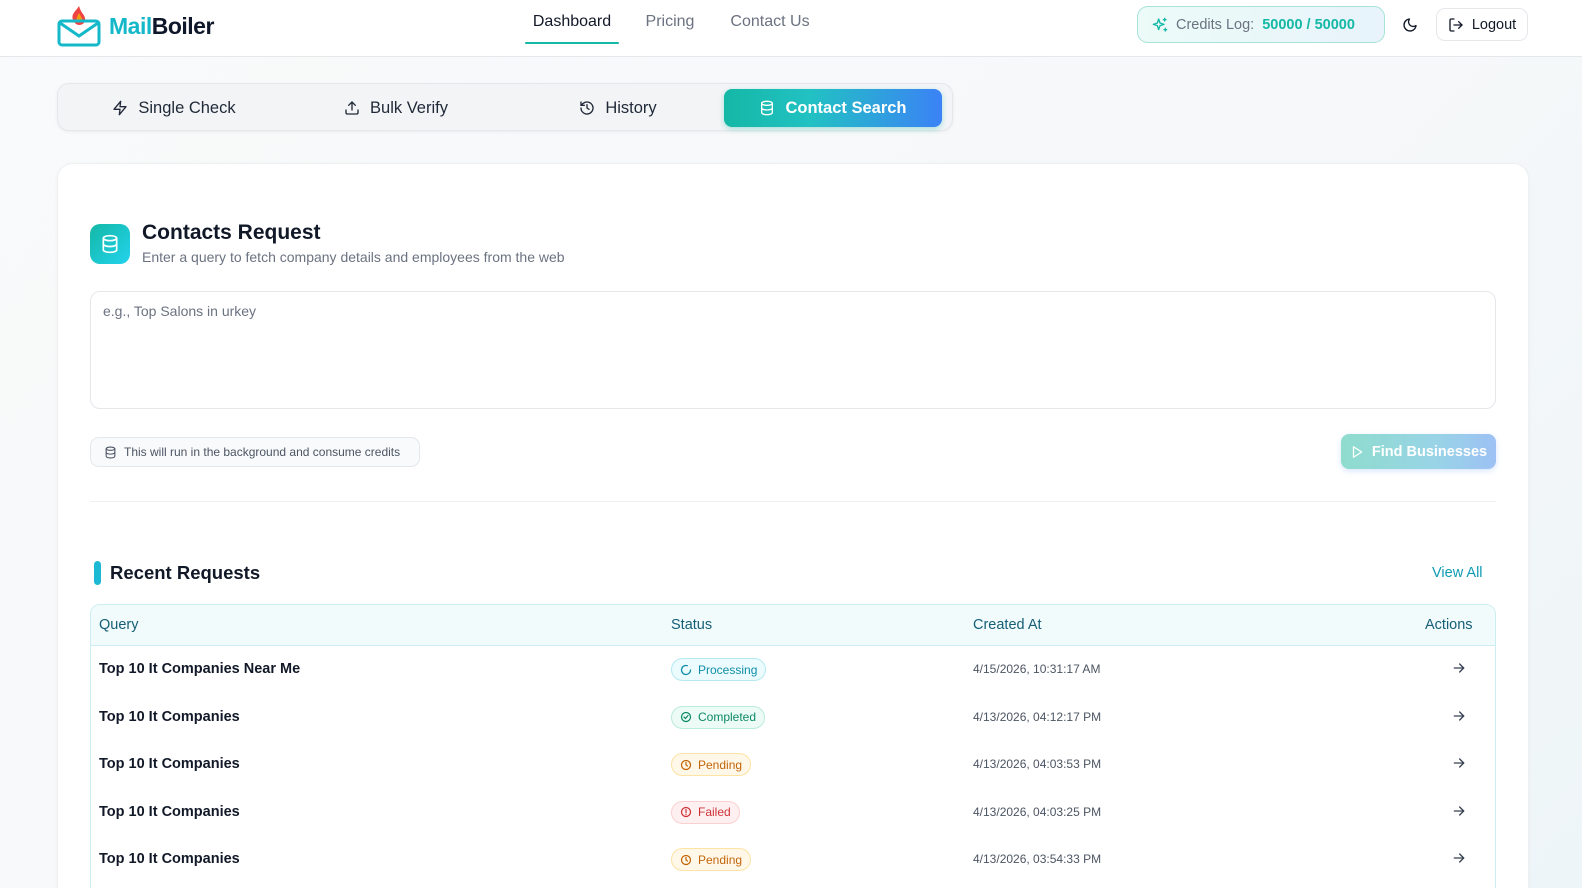  Describe the element at coordinates (1037, 811) in the screenshot. I see `row-created-at: 4/13/2026, 04:03:25 PM` at that location.